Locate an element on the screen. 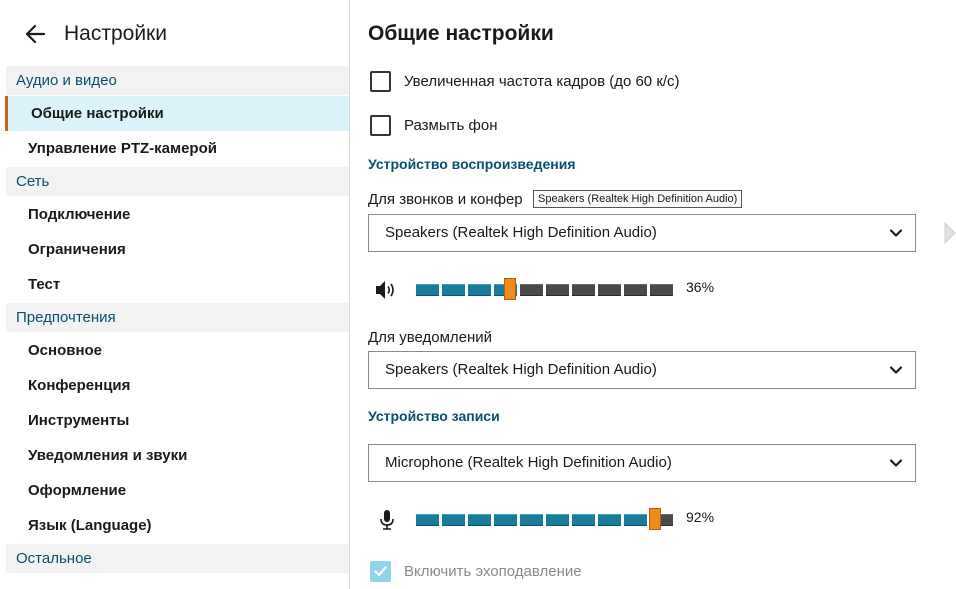  speaker-volume-meter: 36% is located at coordinates (548, 290).